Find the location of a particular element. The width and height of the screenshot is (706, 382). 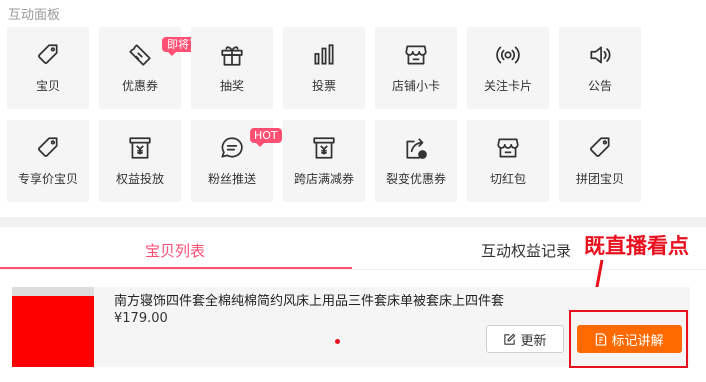

annotation-highlight-box is located at coordinates (628, 339).